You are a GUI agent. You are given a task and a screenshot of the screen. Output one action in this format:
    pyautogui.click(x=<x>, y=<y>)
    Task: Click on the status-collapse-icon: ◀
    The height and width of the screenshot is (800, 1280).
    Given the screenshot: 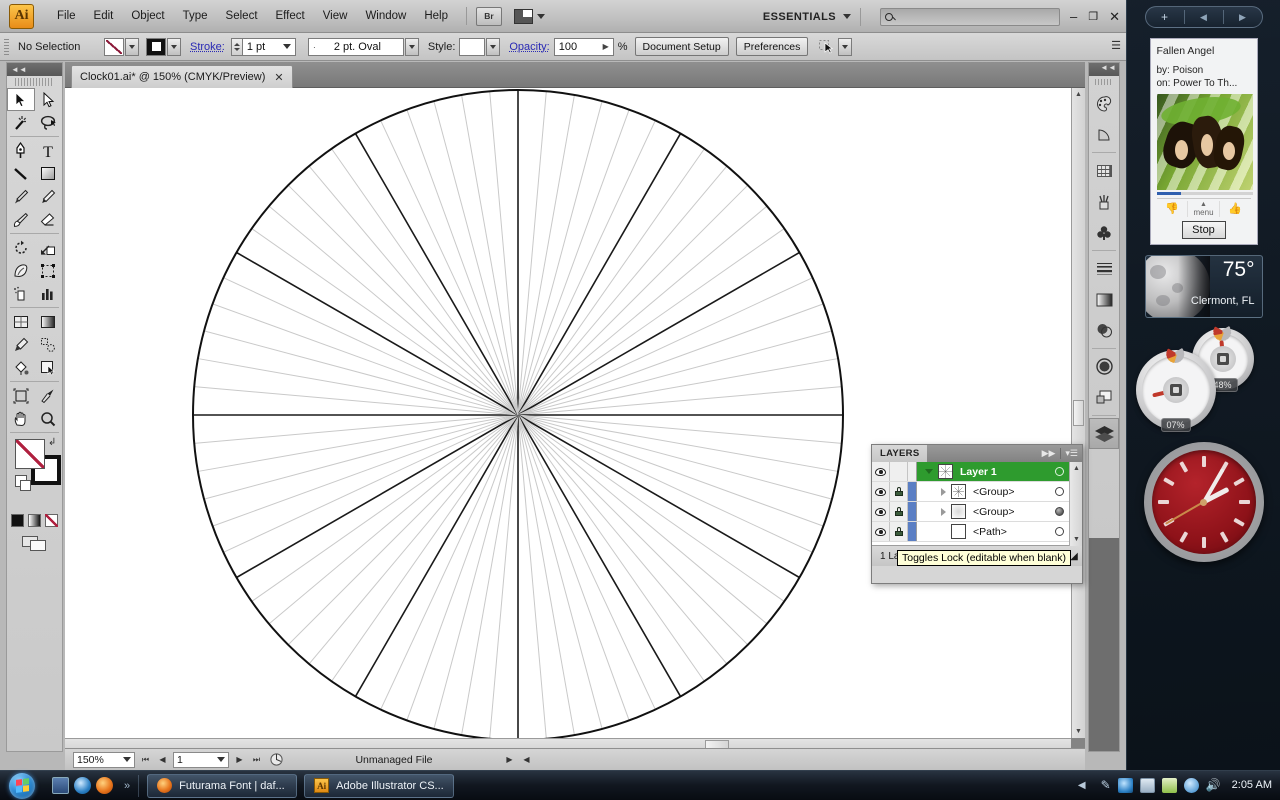 What is the action you would take?
    pyautogui.click(x=526, y=759)
    